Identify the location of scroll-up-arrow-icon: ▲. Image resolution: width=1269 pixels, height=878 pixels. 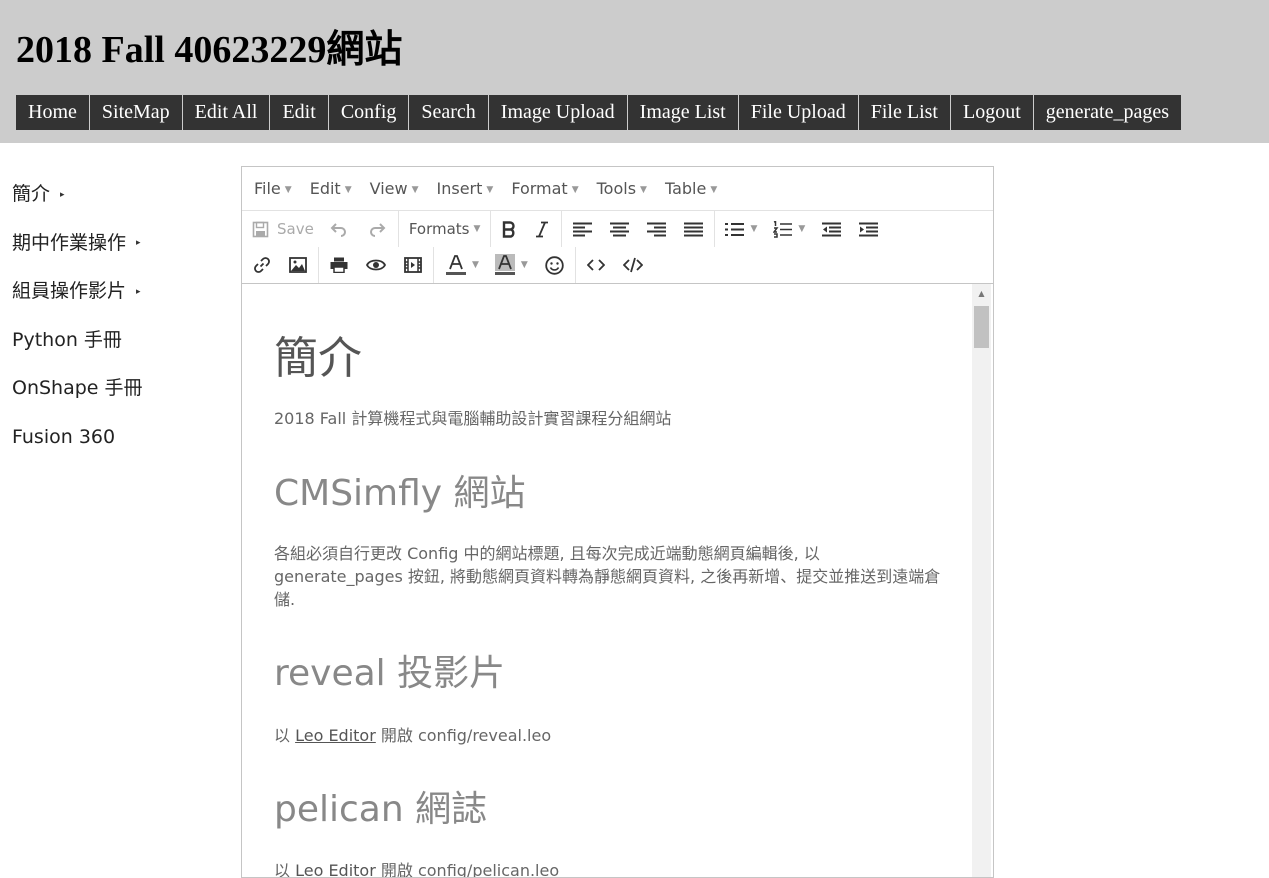
(981, 294).